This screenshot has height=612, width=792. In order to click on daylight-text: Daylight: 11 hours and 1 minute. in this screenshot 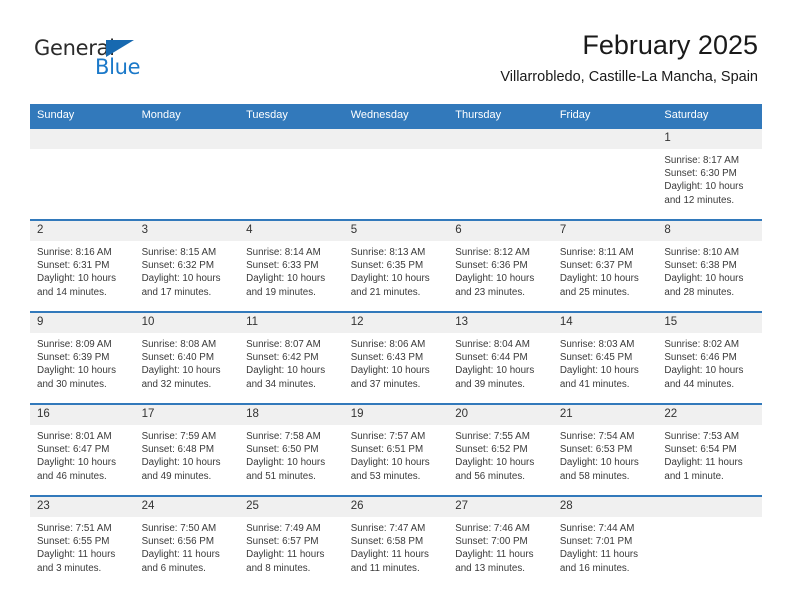, I will do `click(703, 469)`.